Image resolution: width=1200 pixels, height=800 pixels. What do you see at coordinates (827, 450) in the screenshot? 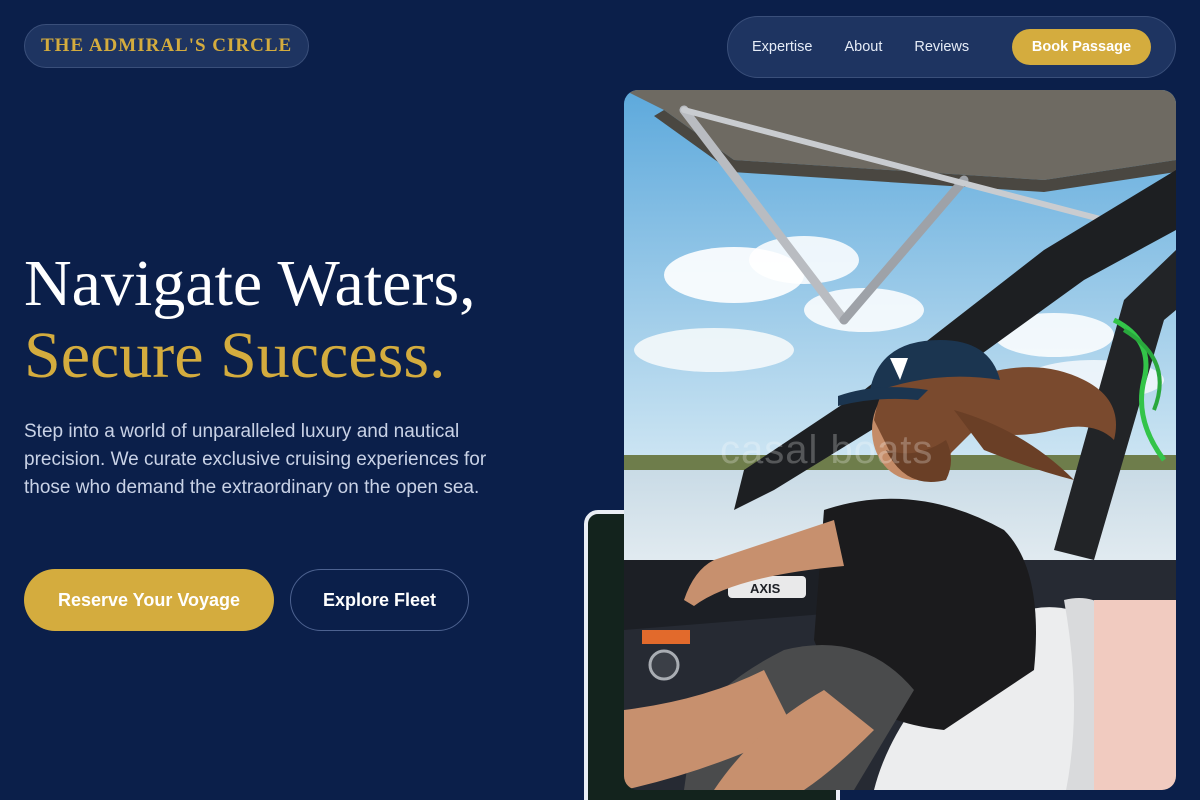
I see `photo-watermark: casal boats` at bounding box center [827, 450].